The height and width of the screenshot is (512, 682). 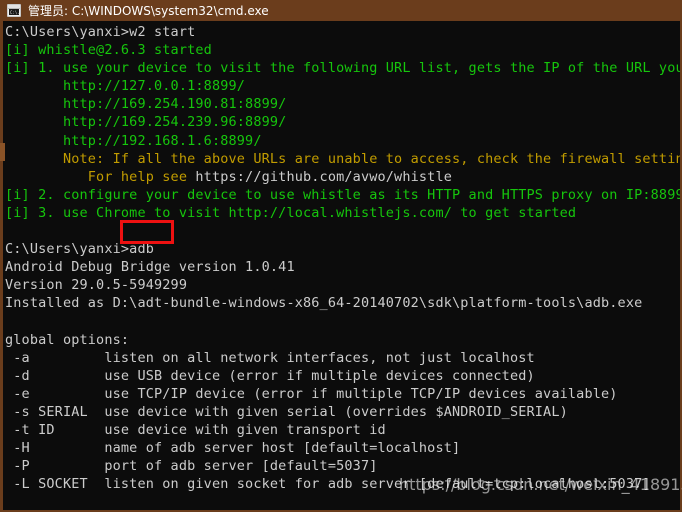 What do you see at coordinates (1, 266) in the screenshot?
I see `window-left-border` at bounding box center [1, 266].